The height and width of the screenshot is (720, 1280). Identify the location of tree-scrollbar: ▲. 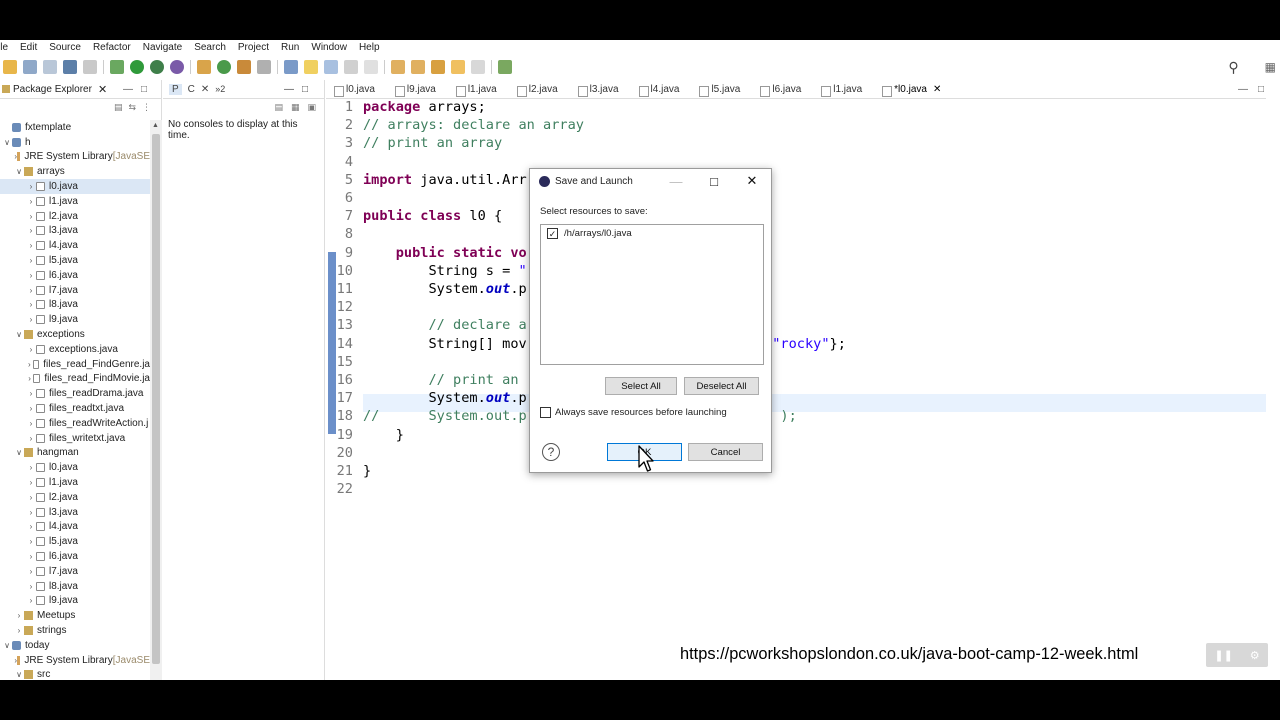
(156, 400).